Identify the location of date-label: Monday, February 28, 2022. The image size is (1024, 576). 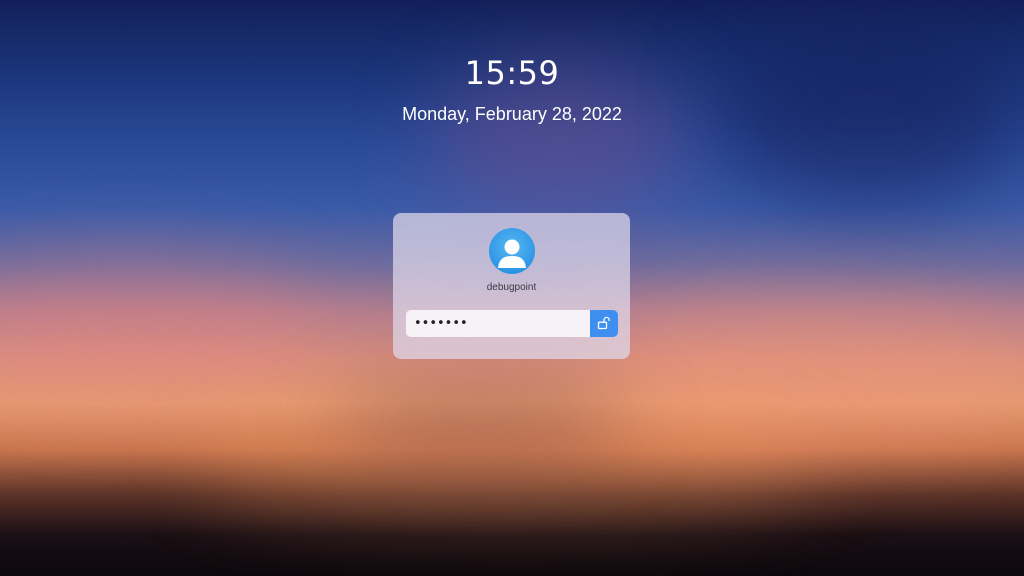
(512, 114).